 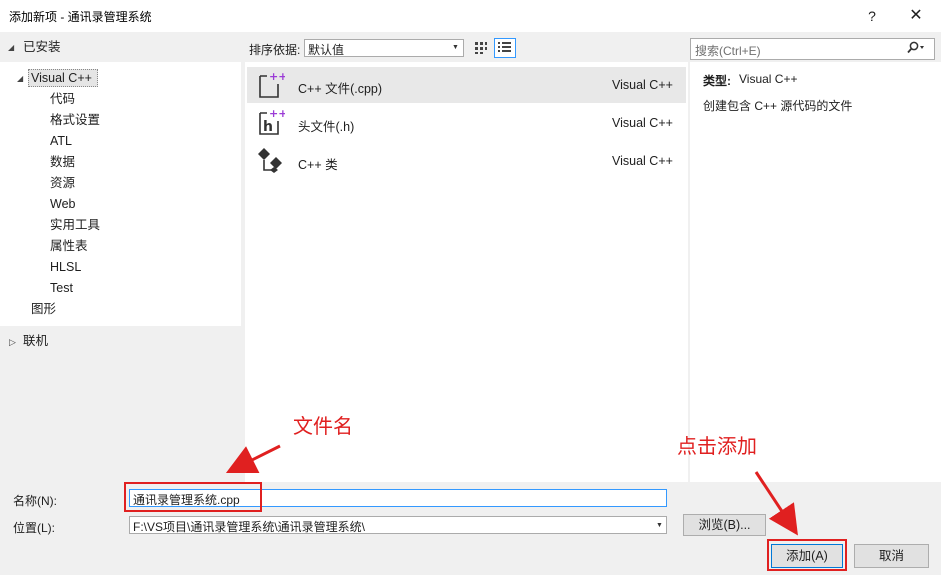 What do you see at coordinates (776, 503) in the screenshot?
I see `annotation-arrow-add` at bounding box center [776, 503].